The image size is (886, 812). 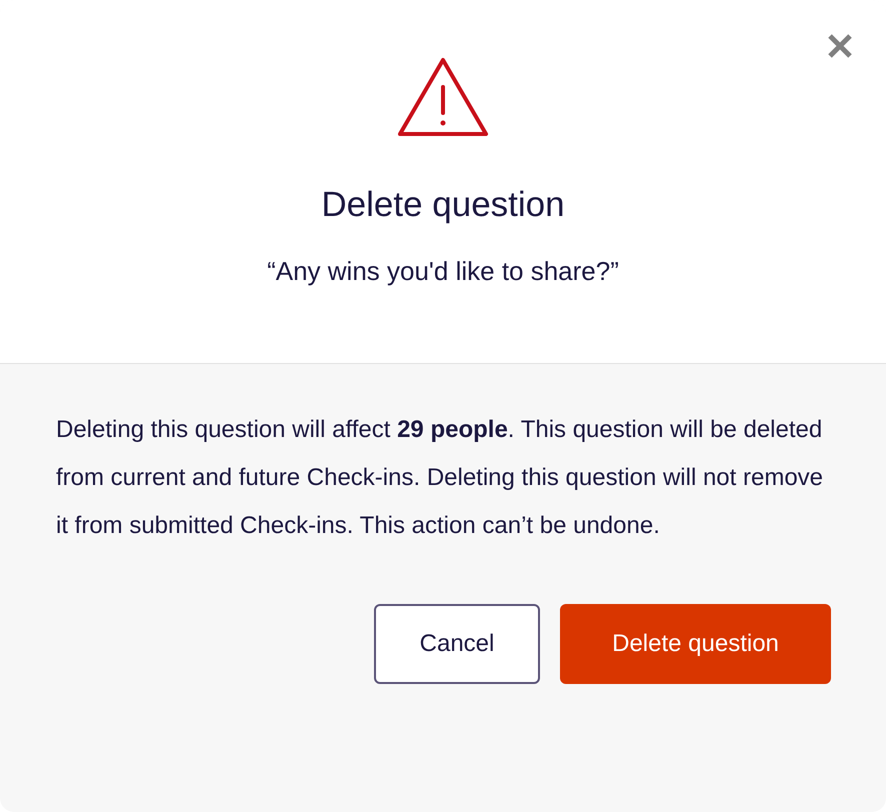 What do you see at coordinates (695, 644) in the screenshot?
I see `delete-button: Delete question` at bounding box center [695, 644].